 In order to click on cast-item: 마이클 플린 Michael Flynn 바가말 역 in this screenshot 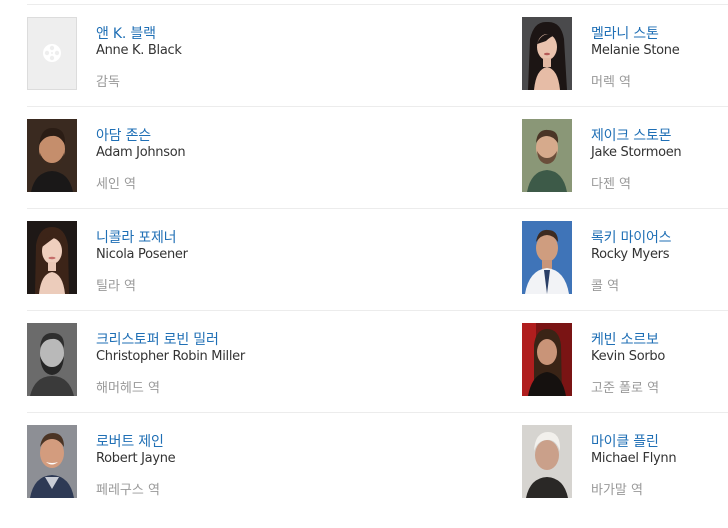, I will do `click(625, 461)`.